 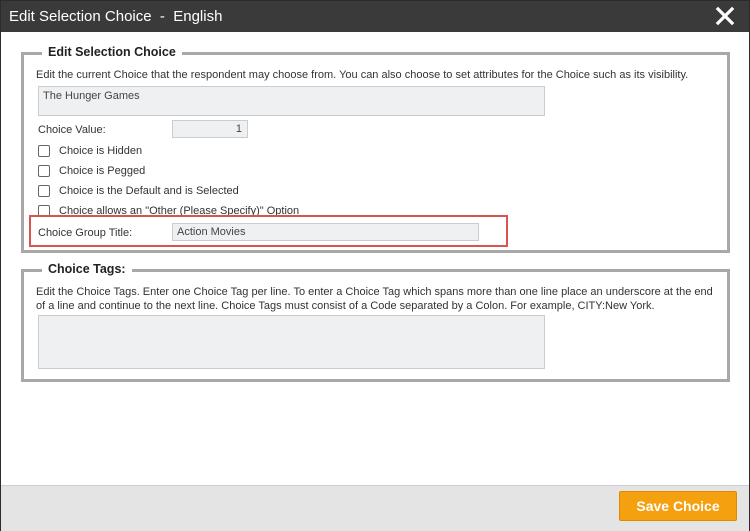 I want to click on dialog-title: Edit Selection Choice - English, so click(x=116, y=16).